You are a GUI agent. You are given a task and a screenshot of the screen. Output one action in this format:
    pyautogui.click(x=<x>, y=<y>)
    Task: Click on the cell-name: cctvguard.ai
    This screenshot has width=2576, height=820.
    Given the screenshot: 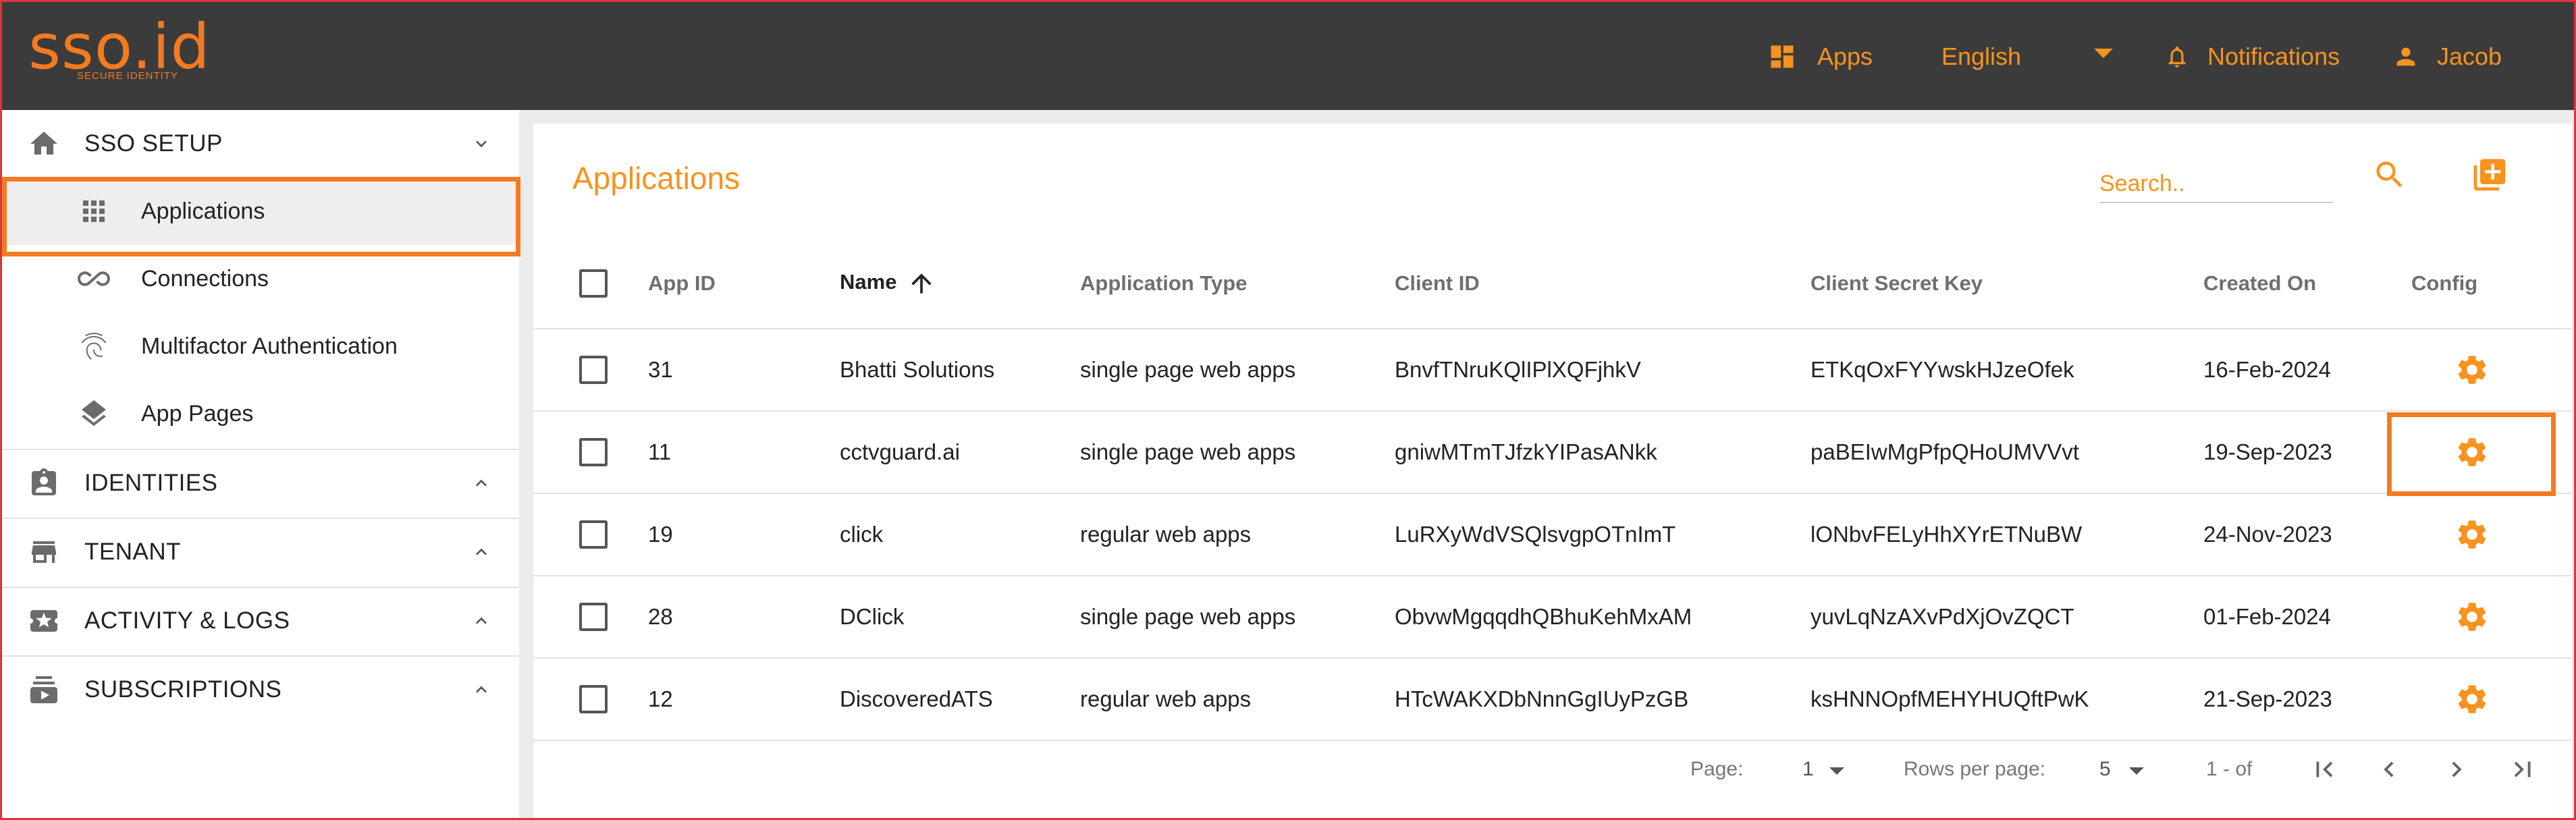 What is the action you would take?
    pyautogui.click(x=900, y=452)
    